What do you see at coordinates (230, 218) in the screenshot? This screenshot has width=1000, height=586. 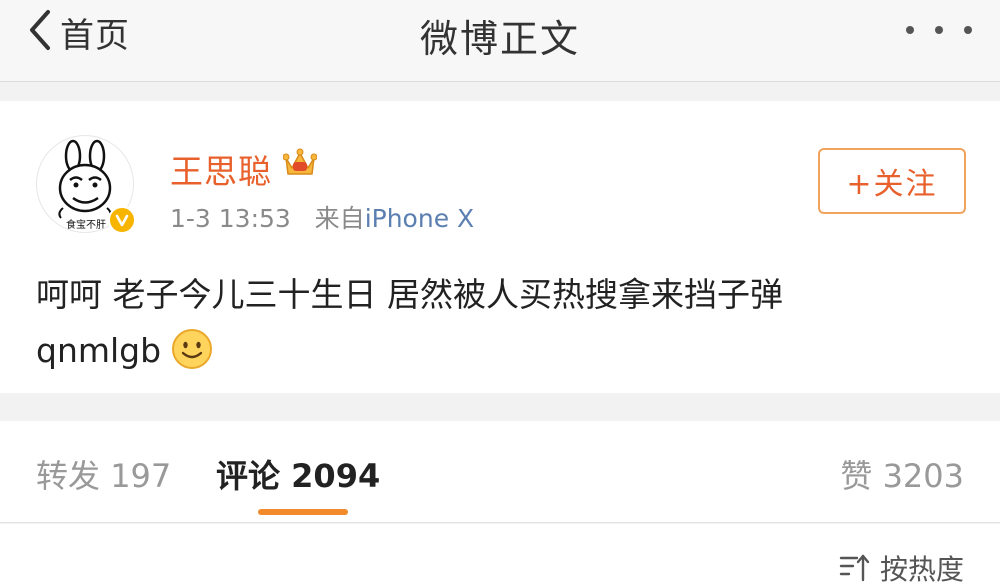 I see `post-time: 1-3 13:53` at bounding box center [230, 218].